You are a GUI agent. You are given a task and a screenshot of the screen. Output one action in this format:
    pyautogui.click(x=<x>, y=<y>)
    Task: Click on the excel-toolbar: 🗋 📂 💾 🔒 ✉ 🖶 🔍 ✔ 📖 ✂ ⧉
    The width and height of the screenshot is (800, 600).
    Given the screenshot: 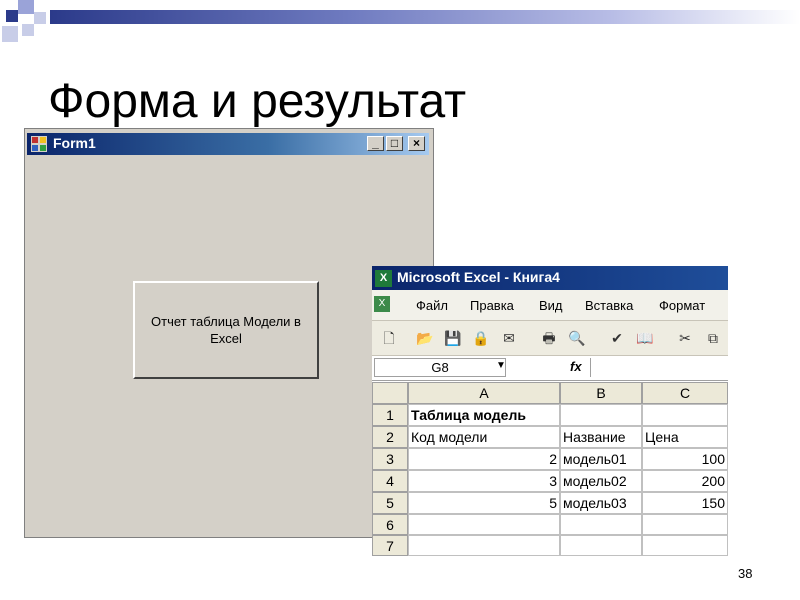 What is the action you would take?
    pyautogui.click(x=550, y=338)
    